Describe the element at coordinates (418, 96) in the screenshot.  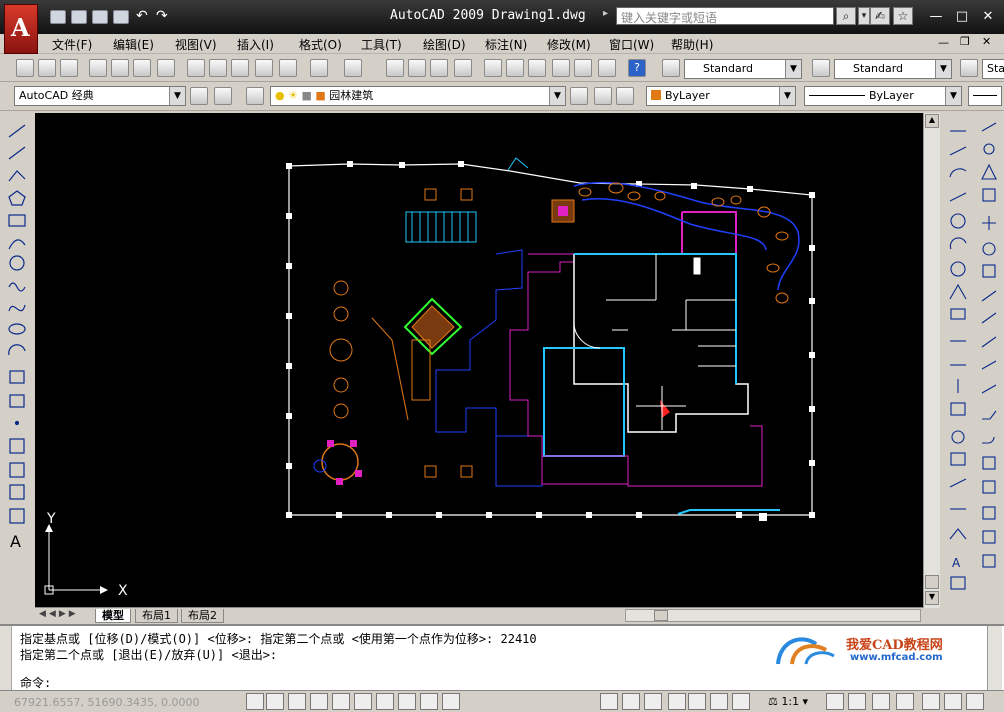
I see `layer-select: ● ☀ ■ ■ 园林建筑 ▼` at that location.